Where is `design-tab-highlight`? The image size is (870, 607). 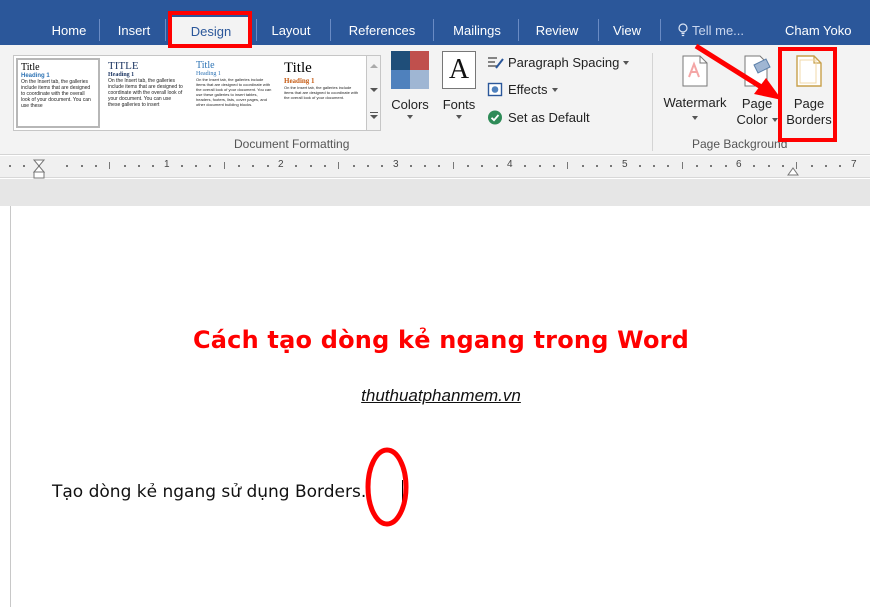
design-tab-highlight is located at coordinates (210, 29).